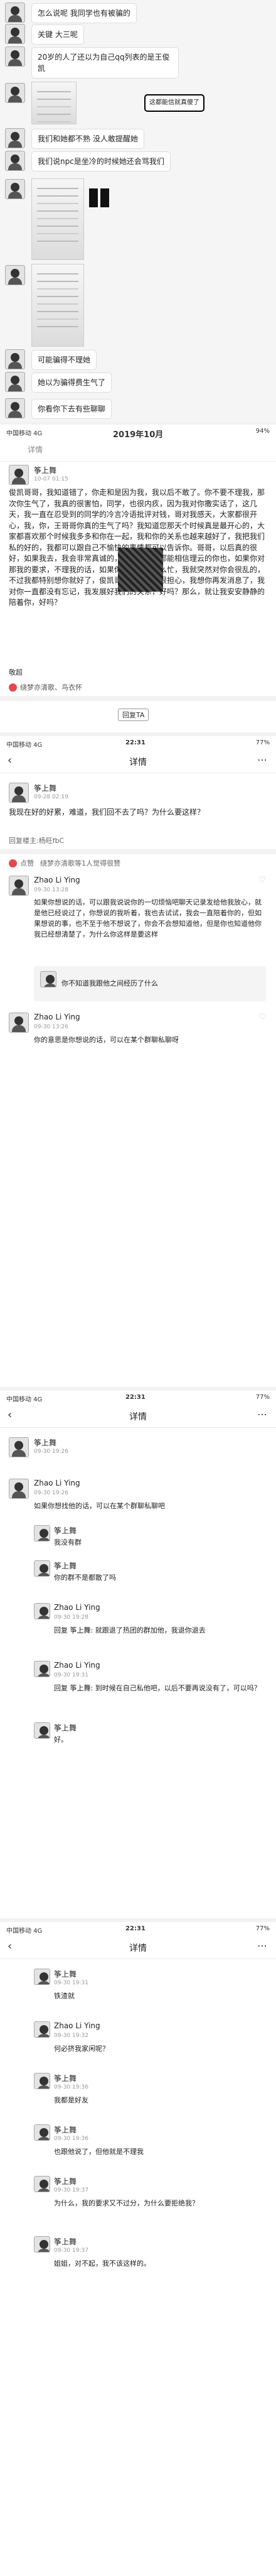 This screenshot has height=2576, width=276. Describe the element at coordinates (85, 1577) in the screenshot. I see `reply-text: 你的群不是都散了吗` at that location.